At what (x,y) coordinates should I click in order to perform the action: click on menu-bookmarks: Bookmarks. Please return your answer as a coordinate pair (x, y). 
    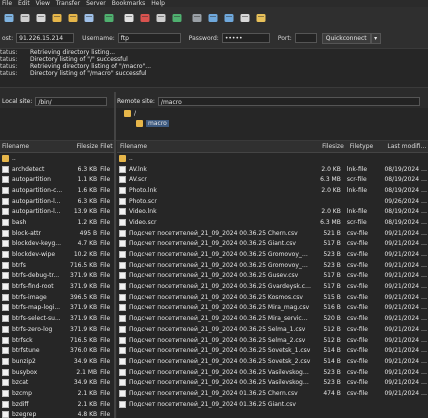
    Looking at the image, I should click on (129, 3).